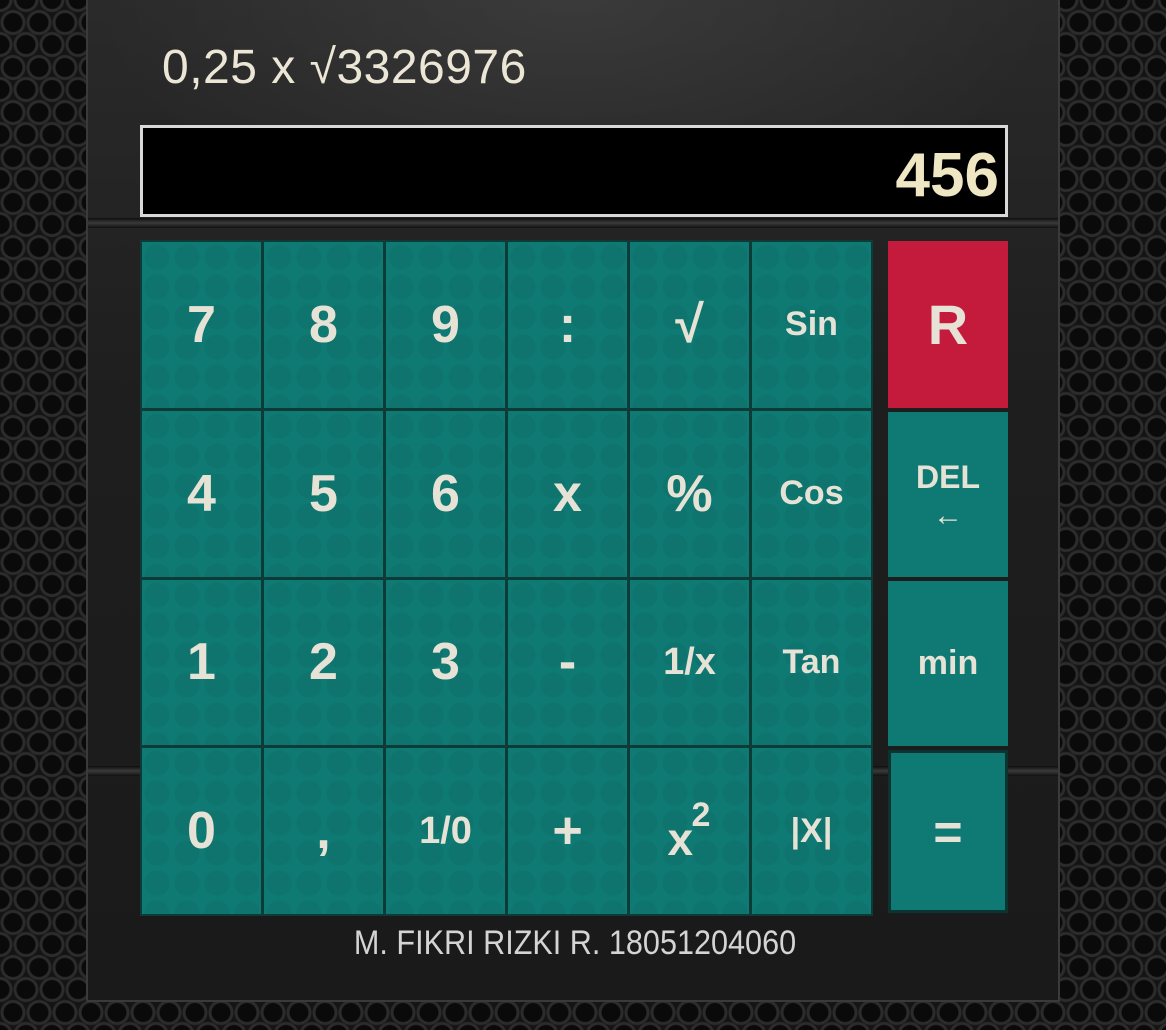 The width and height of the screenshot is (1166, 1030). I want to click on credit-text: M. FIKRI RIZKI R. 18051204060, so click(575, 943).